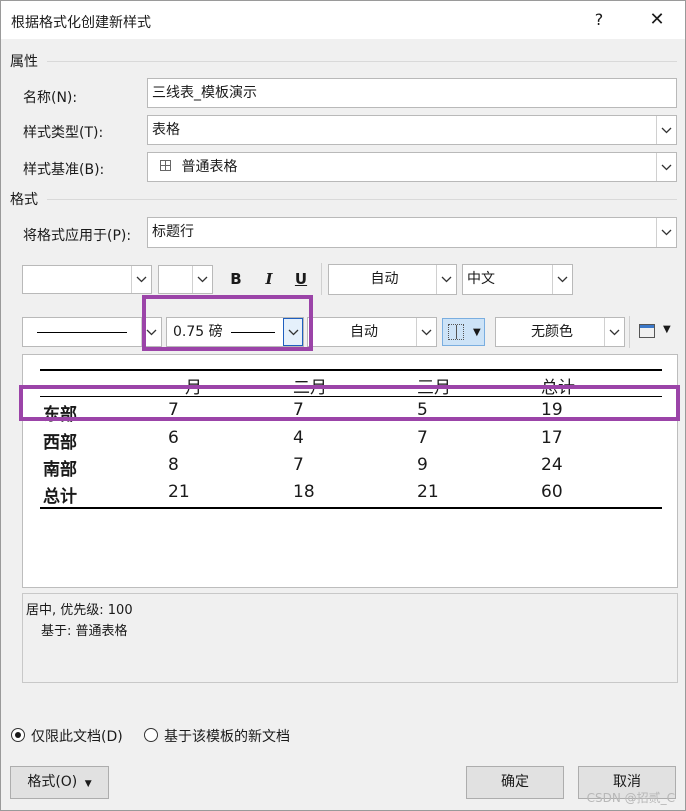  Describe the element at coordinates (64, 170) in the screenshot. I see `based-on-label: 样式基准(B):` at that location.